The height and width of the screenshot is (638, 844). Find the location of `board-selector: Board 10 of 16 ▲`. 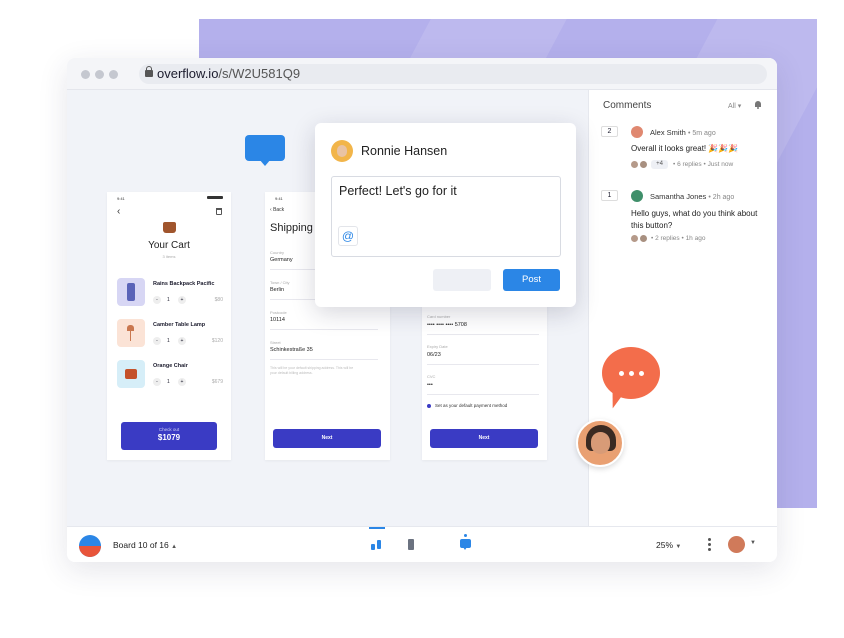

board-selector: Board 10 of 16 ▲ is located at coordinates (145, 545).